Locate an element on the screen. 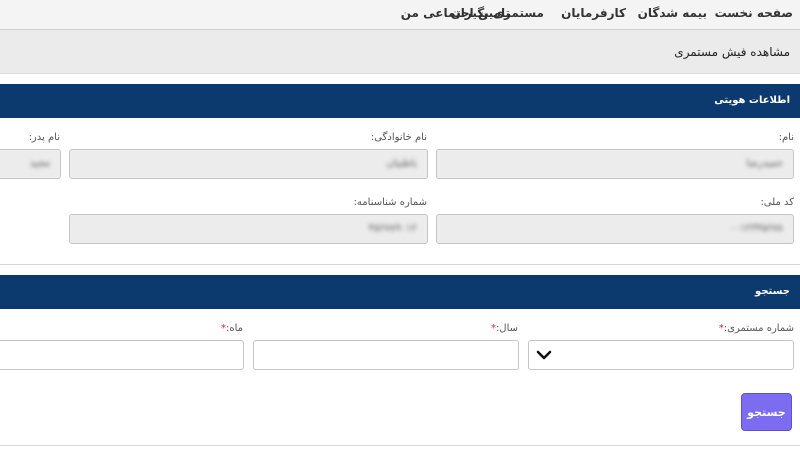  father-name-value: مجید is located at coordinates (39, 163).